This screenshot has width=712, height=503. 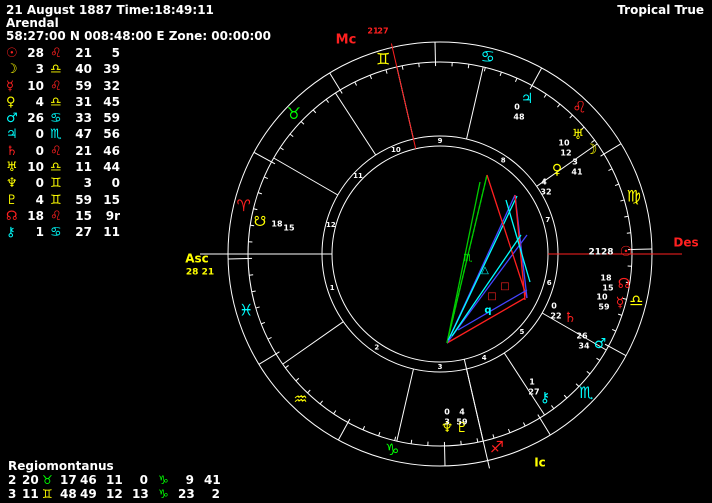 What do you see at coordinates (56, 135) in the screenshot?
I see `sign-glyph-icon: ♏` at bounding box center [56, 135].